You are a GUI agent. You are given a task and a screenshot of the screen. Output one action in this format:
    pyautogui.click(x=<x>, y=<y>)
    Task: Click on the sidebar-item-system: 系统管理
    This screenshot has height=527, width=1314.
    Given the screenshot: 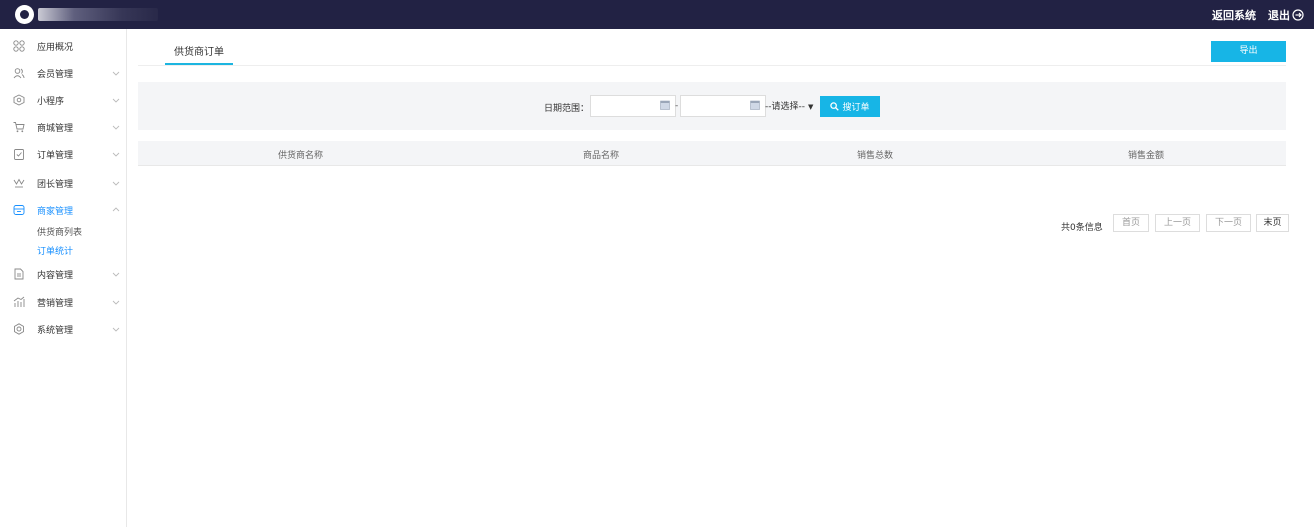 What is the action you would take?
    pyautogui.click(x=63, y=329)
    